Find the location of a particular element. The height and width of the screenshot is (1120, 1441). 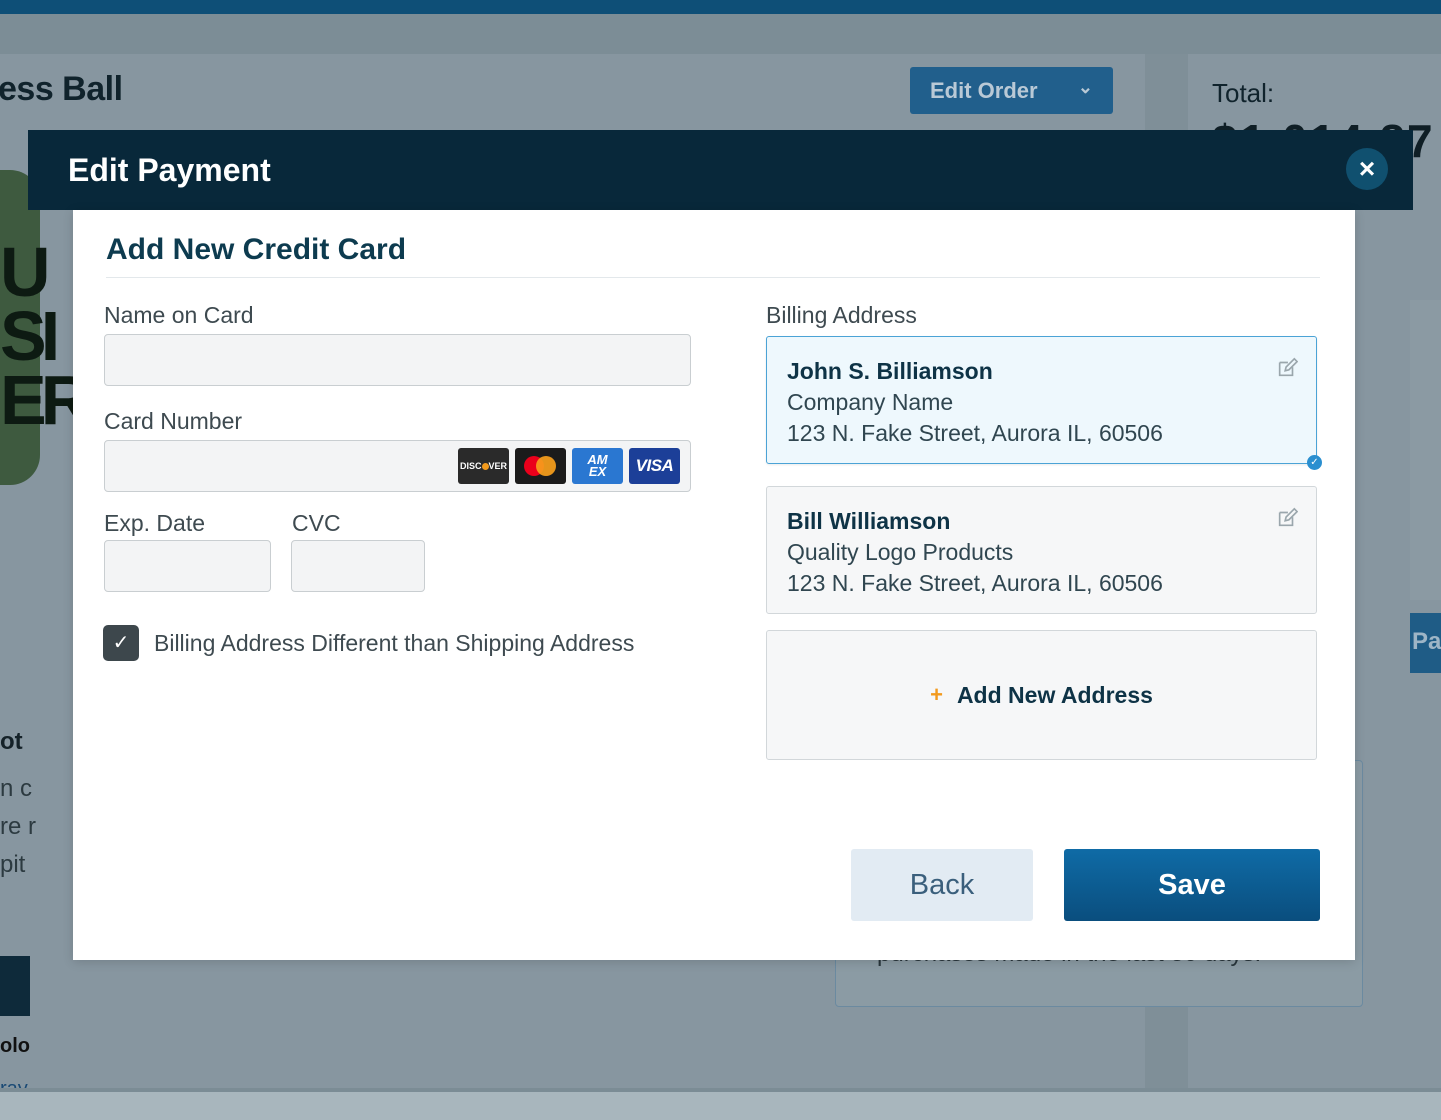

plus-icon: + is located at coordinates (936, 694).